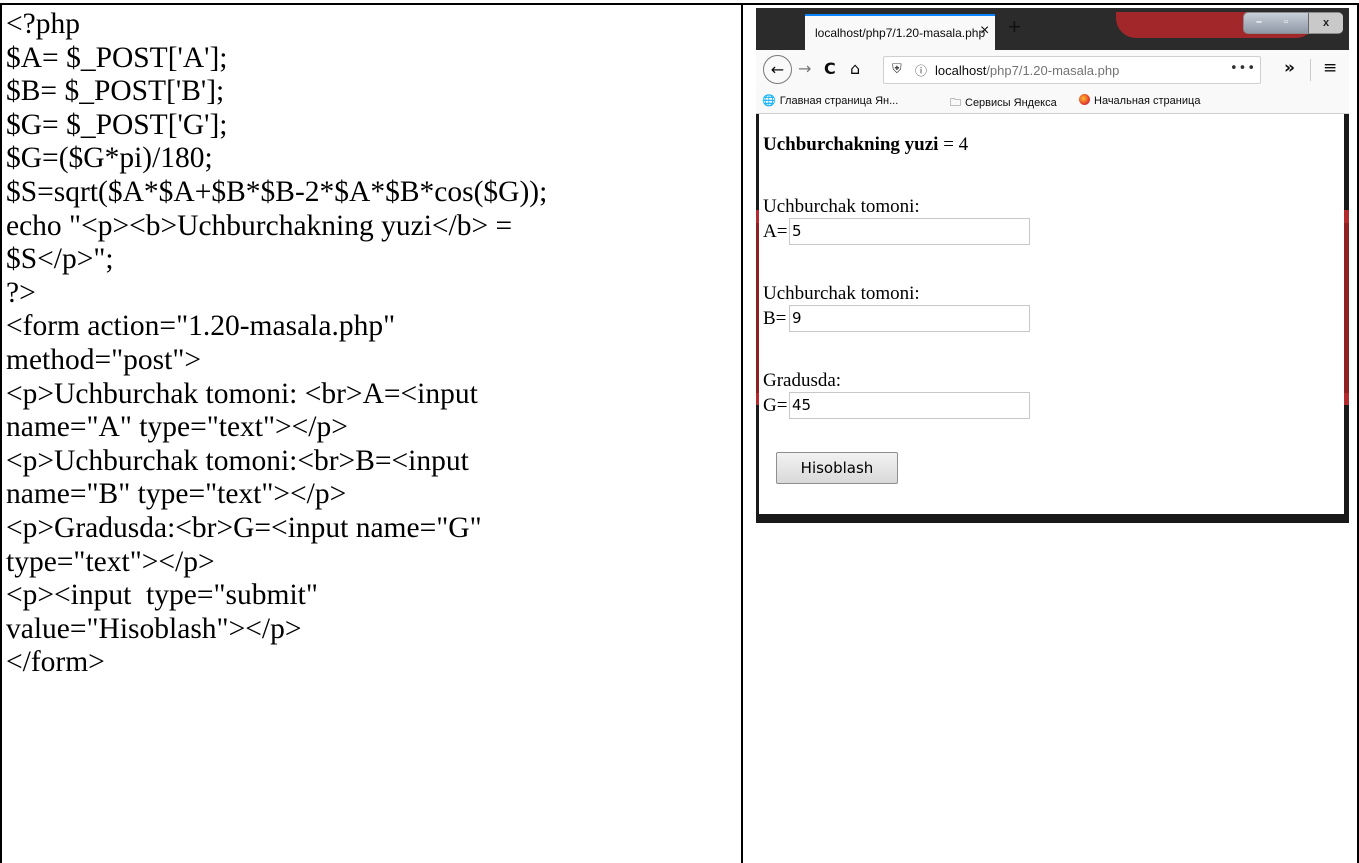  What do you see at coordinates (855, 69) in the screenshot?
I see `home-button: ⌂` at bounding box center [855, 69].